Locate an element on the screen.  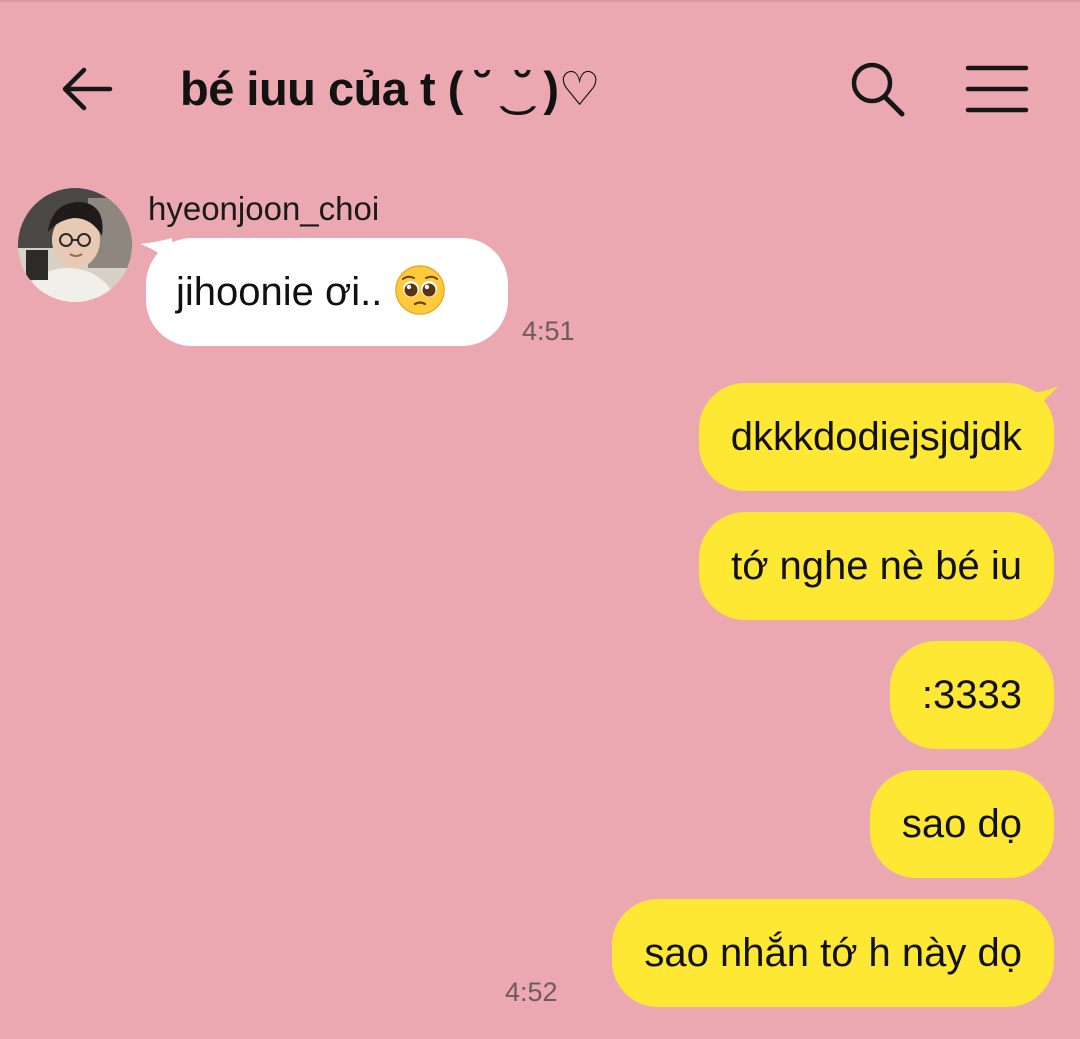
hamburger-menu-icon is located at coordinates (997, 89).